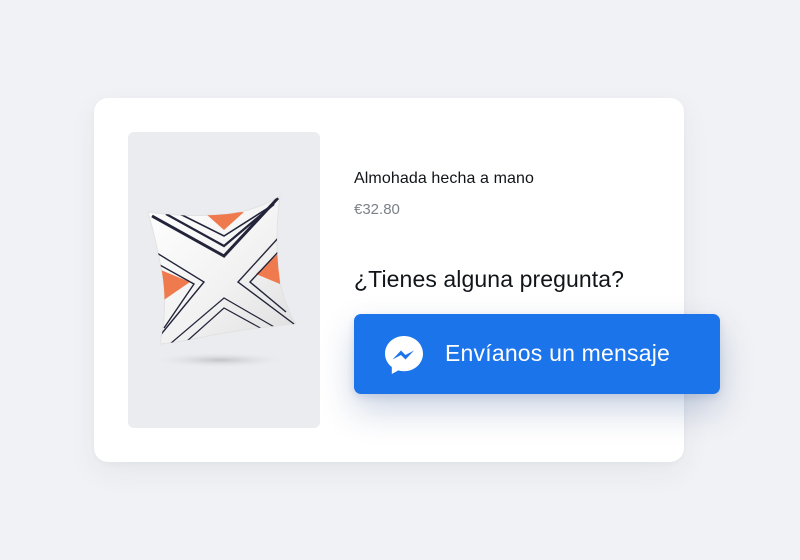  What do you see at coordinates (557, 353) in the screenshot?
I see `send-message-label: Envíanos un mensaje` at bounding box center [557, 353].